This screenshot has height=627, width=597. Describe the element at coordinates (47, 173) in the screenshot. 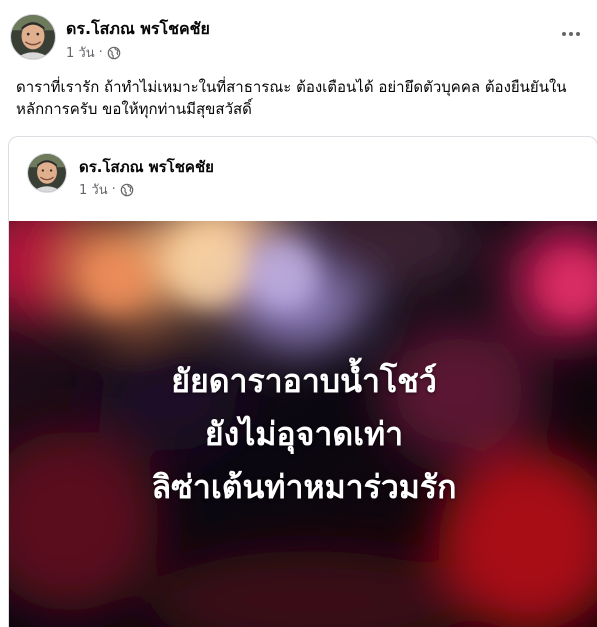

I see `shared-author-avatar` at that location.